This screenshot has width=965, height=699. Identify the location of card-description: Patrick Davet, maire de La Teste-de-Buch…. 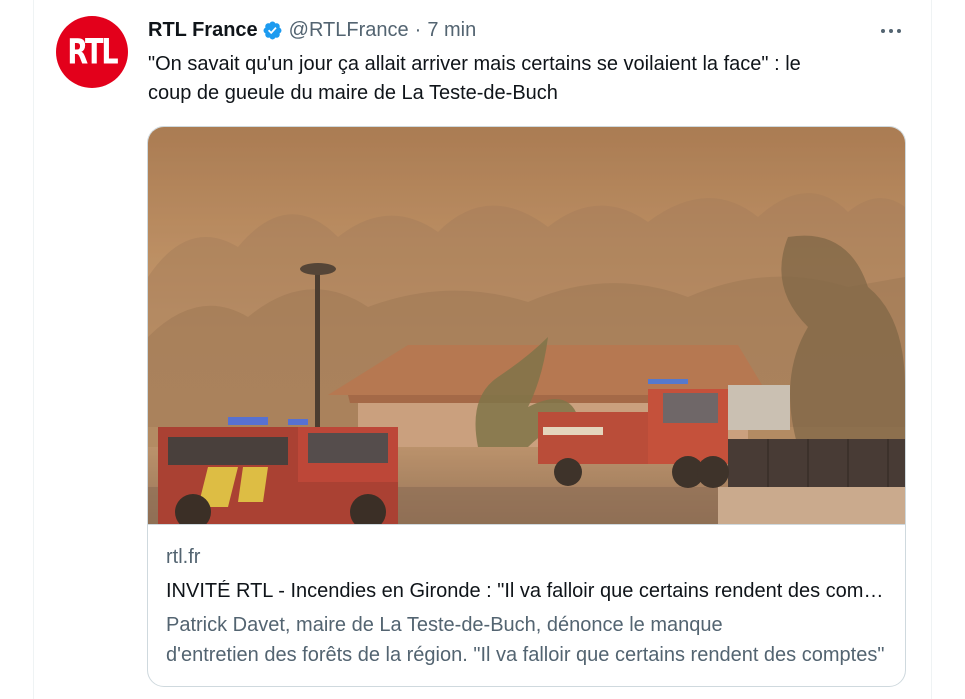
(527, 640).